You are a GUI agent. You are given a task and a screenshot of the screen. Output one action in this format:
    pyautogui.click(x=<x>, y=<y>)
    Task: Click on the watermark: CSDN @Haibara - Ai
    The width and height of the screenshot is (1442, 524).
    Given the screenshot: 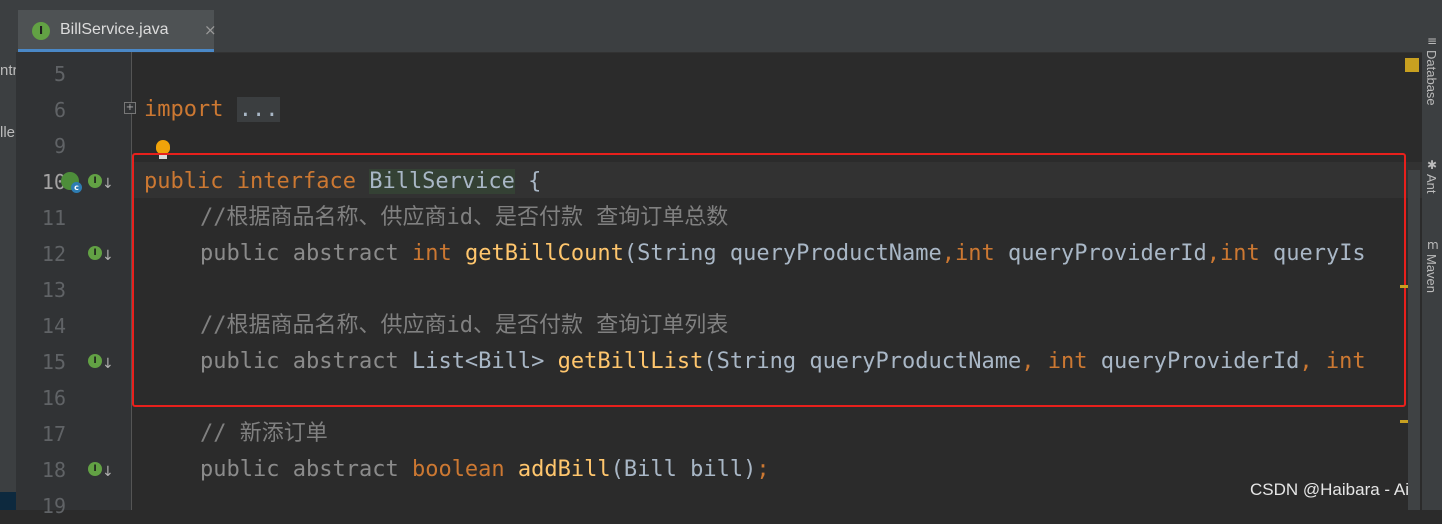 What is the action you would take?
    pyautogui.click(x=1329, y=489)
    